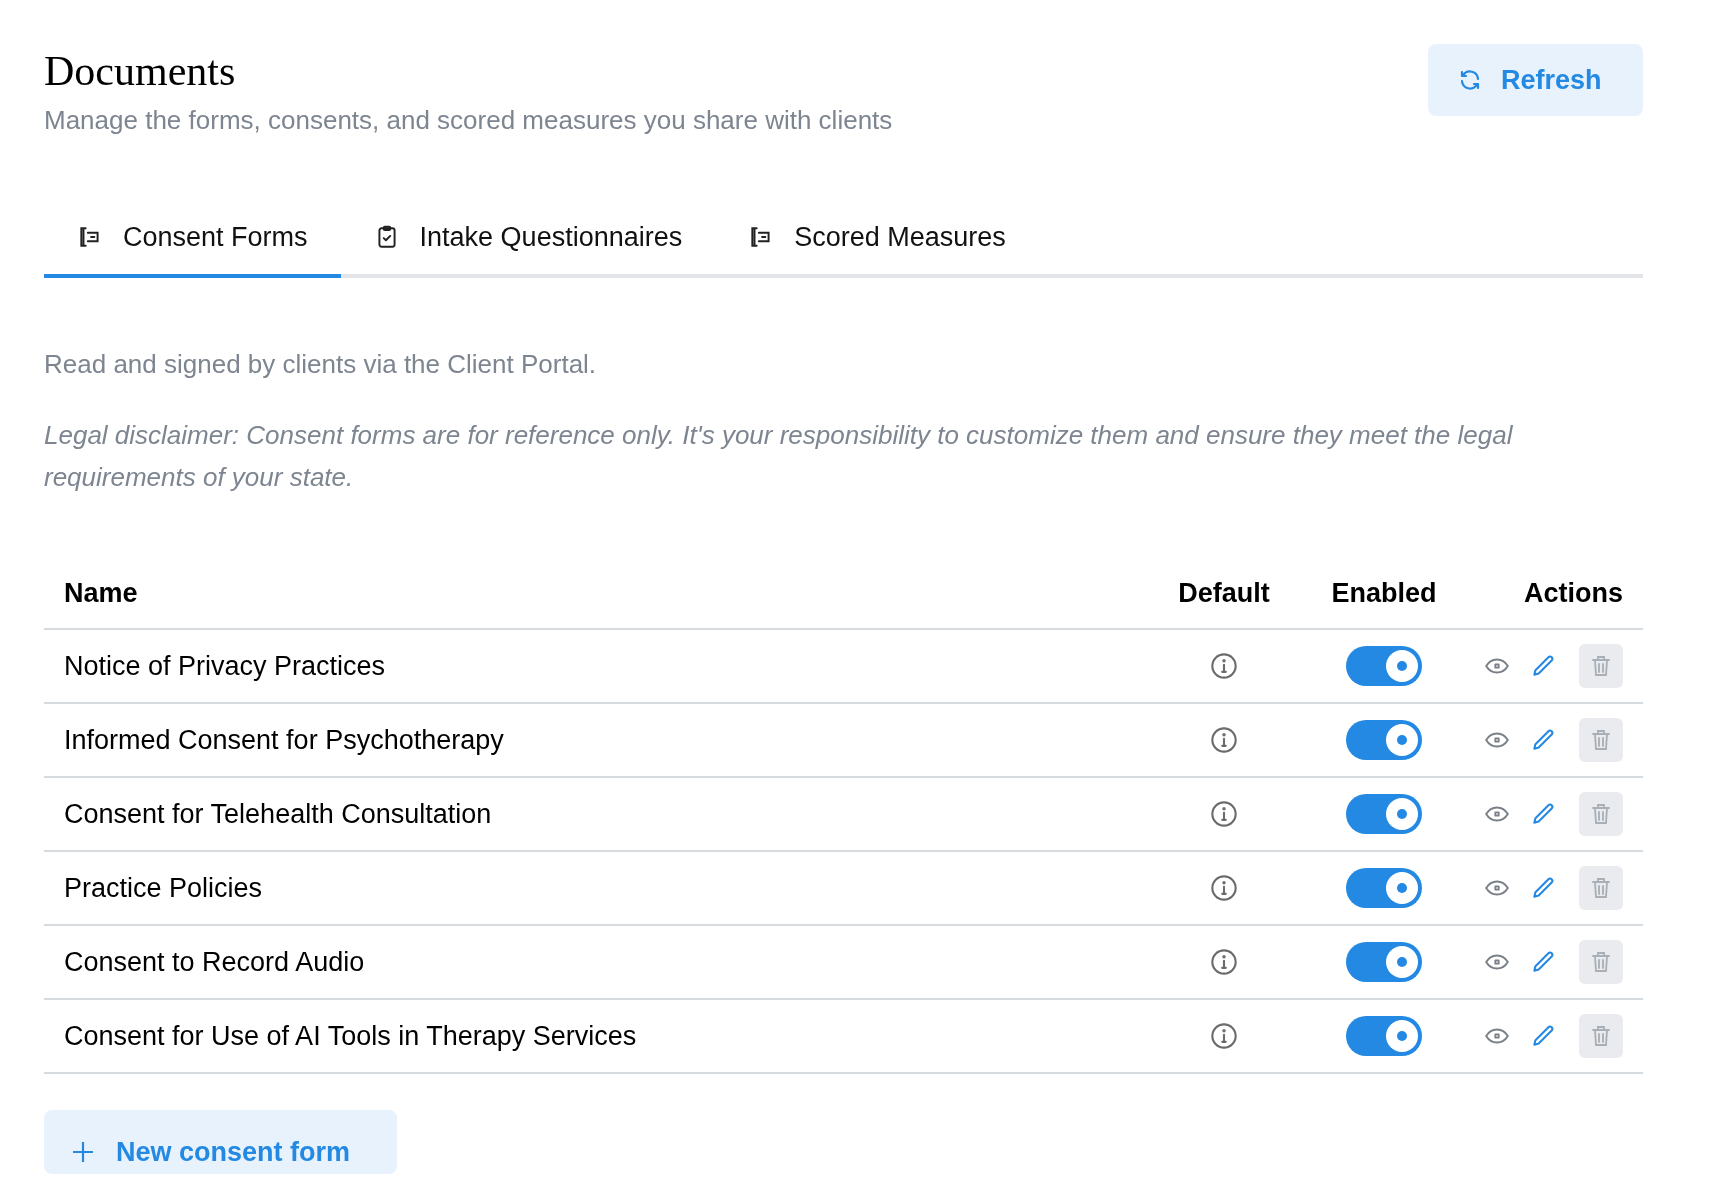 Image resolution: width=1720 pixels, height=1200 pixels. Describe the element at coordinates (83, 1152) in the screenshot. I see `plus-icon` at that location.